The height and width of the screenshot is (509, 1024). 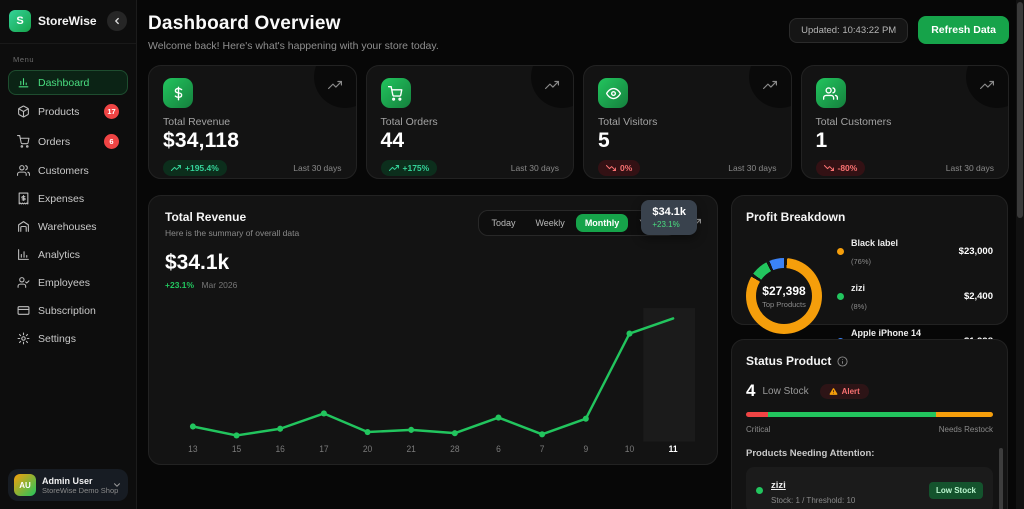 I want to click on svg-text: 15, so click(x=237, y=449).